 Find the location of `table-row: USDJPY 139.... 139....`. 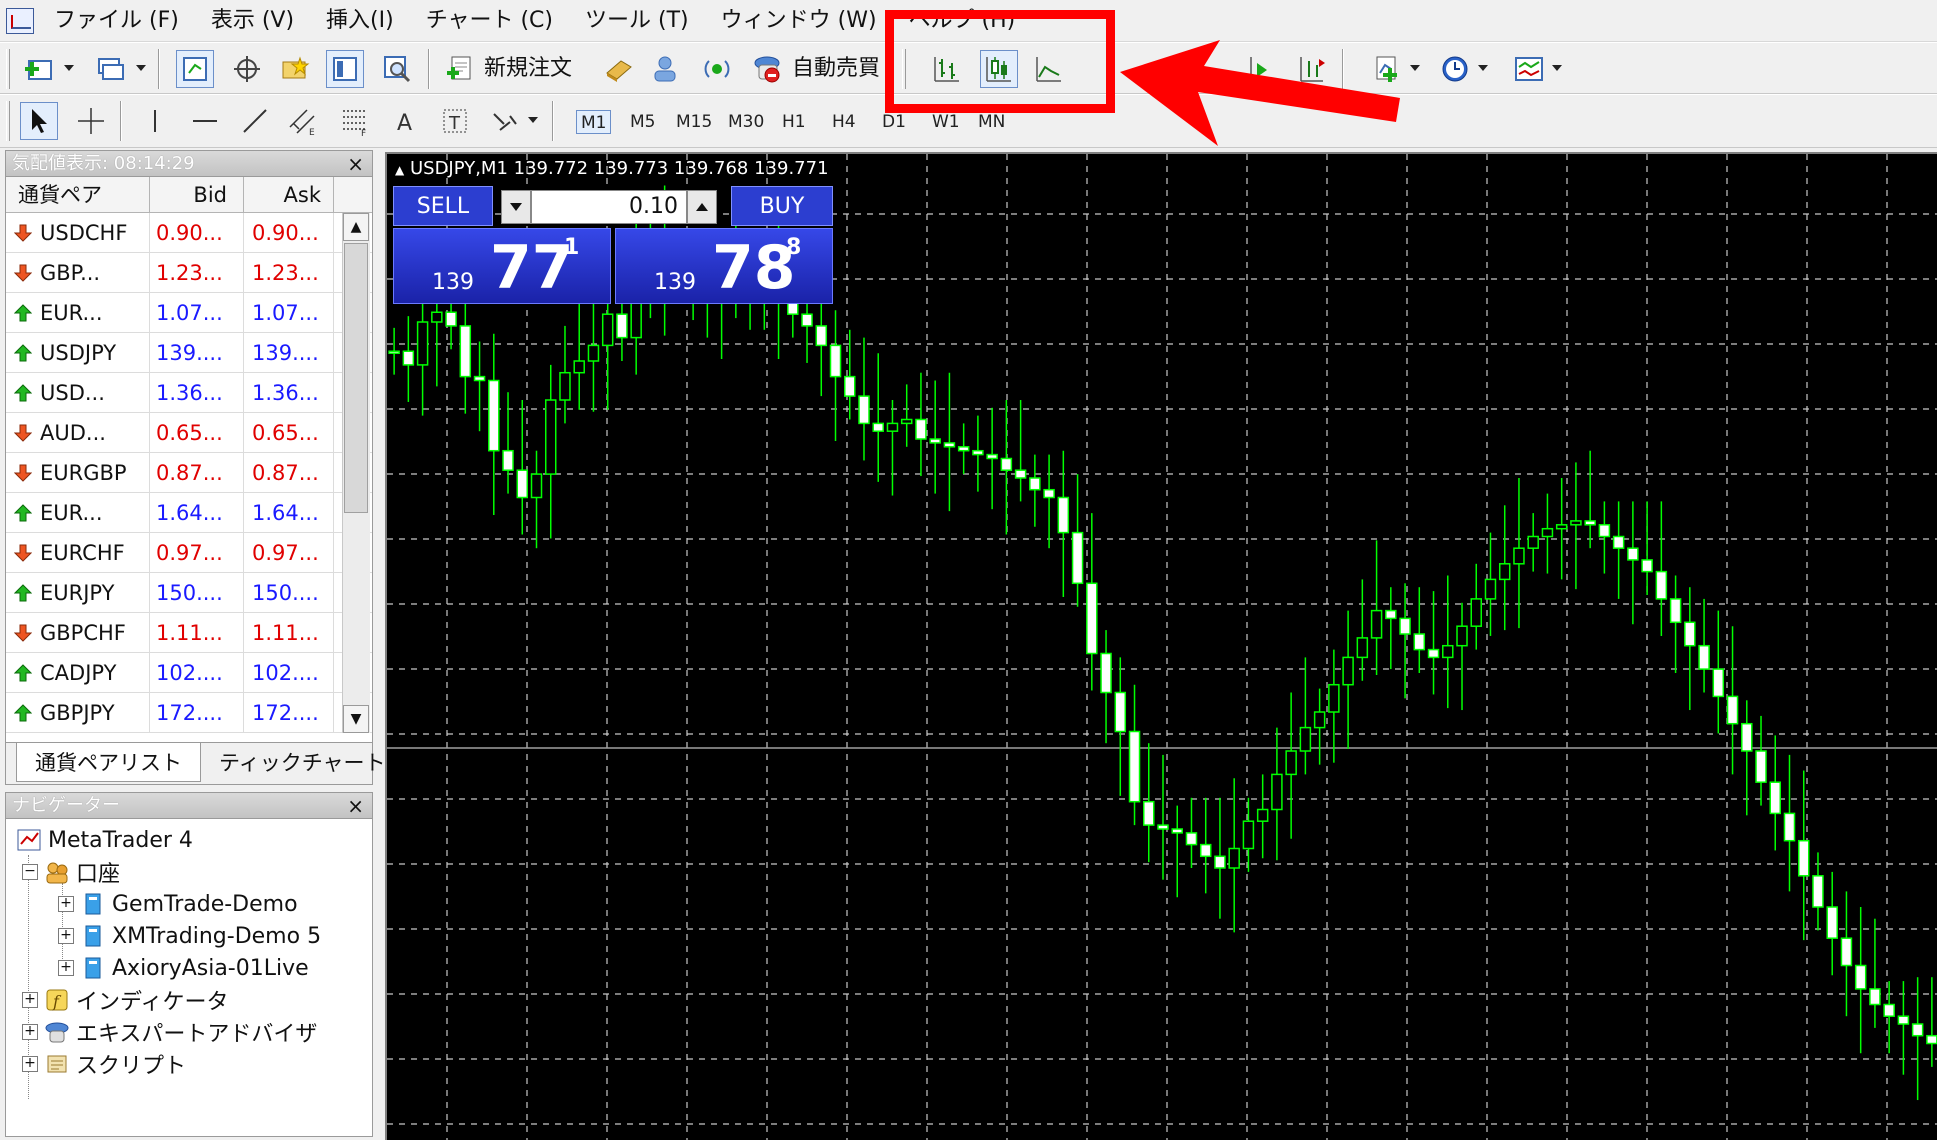

table-row: USDJPY 139.... 139.... is located at coordinates (189, 353).